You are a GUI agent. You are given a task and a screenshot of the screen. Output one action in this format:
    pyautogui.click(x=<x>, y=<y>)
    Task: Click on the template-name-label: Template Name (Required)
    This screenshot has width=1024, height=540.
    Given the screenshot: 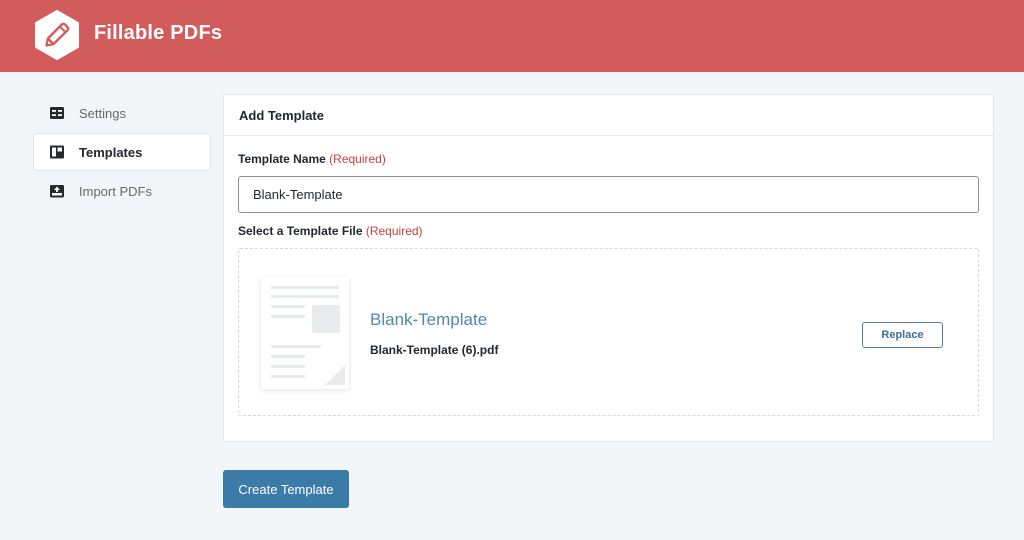 What is the action you would take?
    pyautogui.click(x=312, y=159)
    